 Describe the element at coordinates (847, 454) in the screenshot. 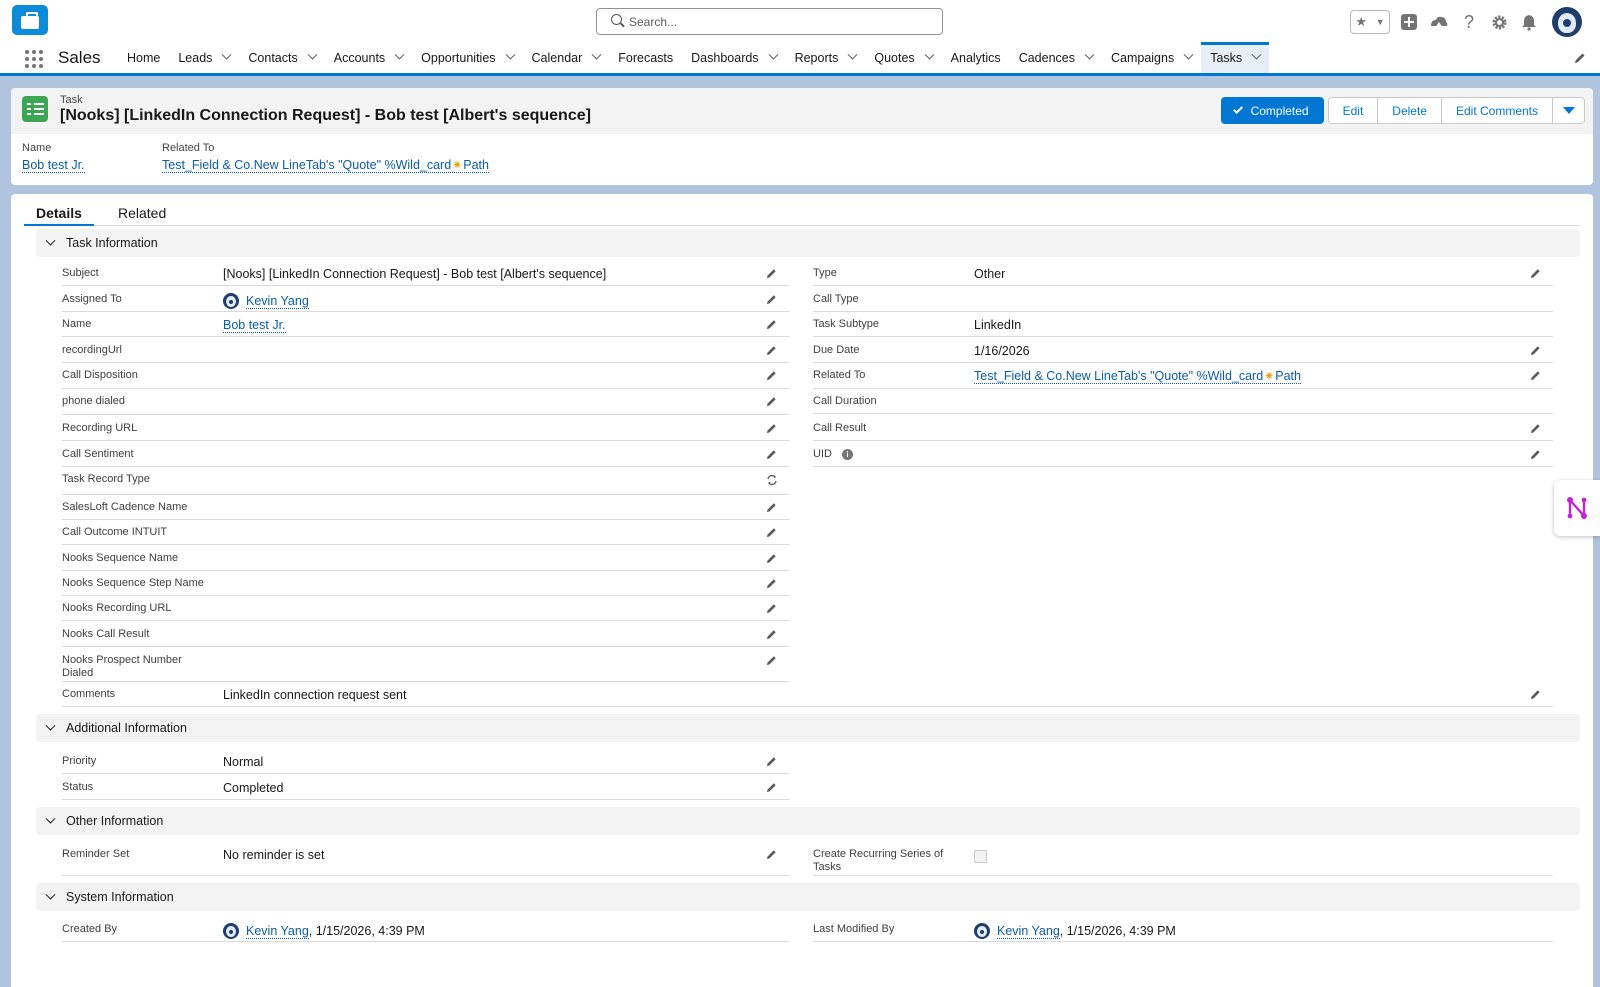

I see `info-icon: i` at that location.